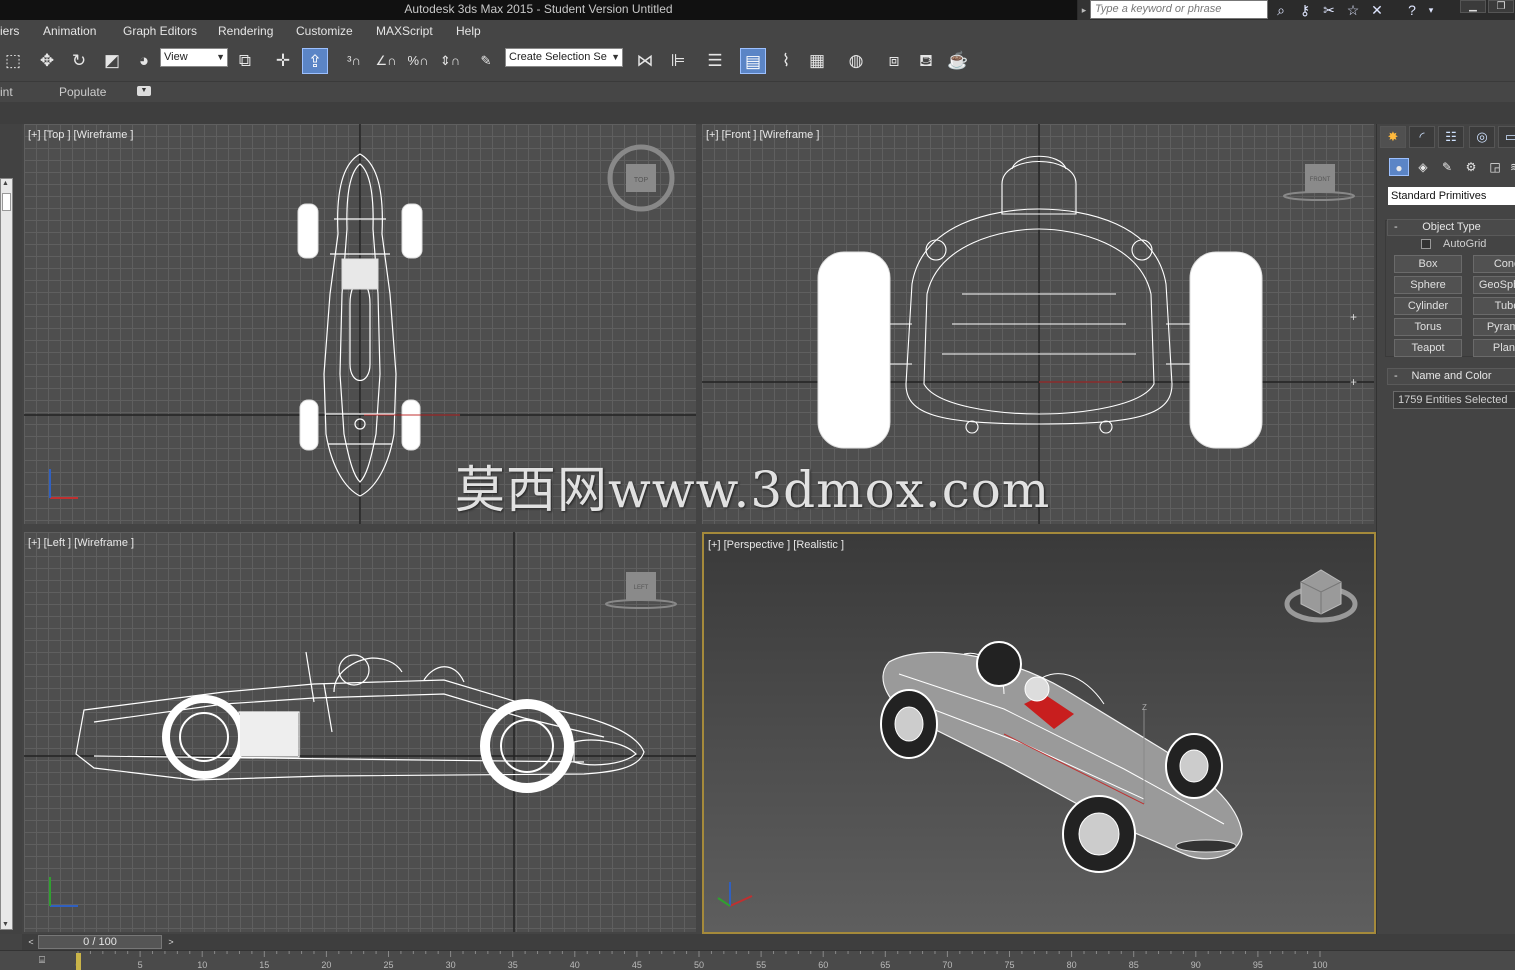  Describe the element at coordinates (144, 61) in the screenshot. I see `select-place-icon: ◕` at that location.